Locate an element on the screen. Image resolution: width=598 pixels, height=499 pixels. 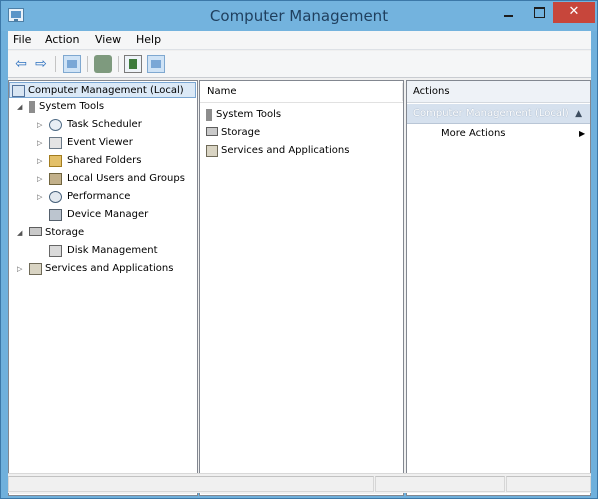
computer-icon is located at coordinates (18, 91).